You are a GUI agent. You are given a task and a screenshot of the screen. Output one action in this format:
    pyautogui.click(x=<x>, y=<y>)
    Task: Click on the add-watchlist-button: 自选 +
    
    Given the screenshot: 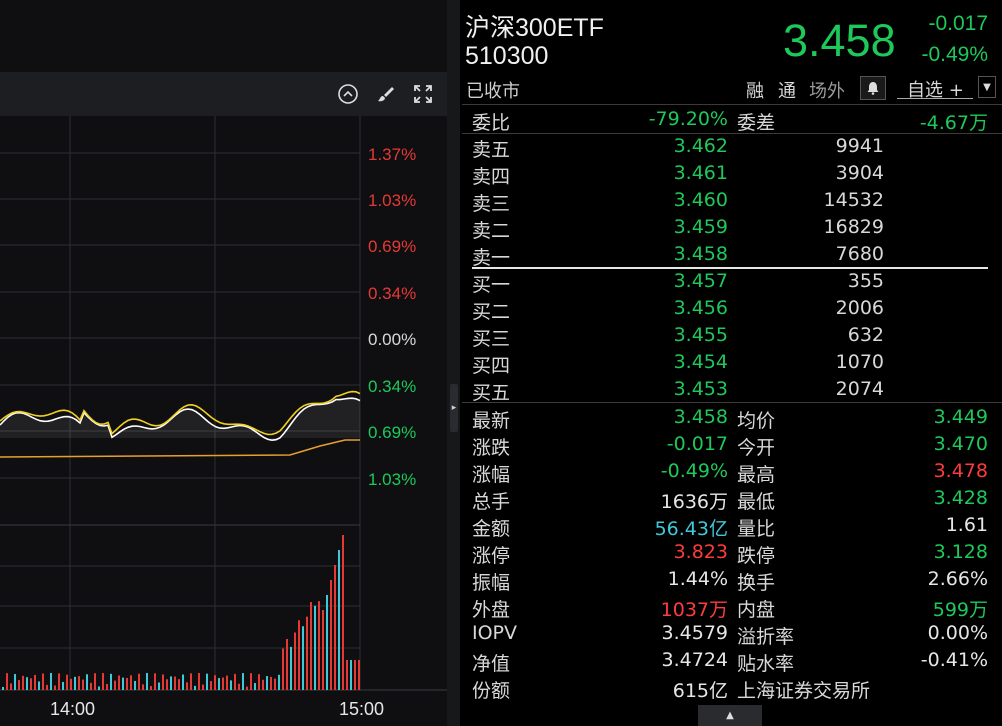 What is the action you would take?
    pyautogui.click(x=935, y=87)
    